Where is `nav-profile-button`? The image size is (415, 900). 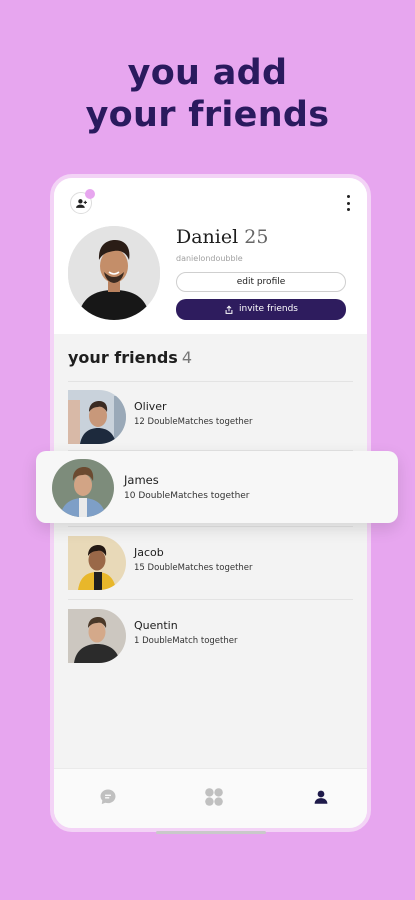
nav-profile-button is located at coordinates (321, 797).